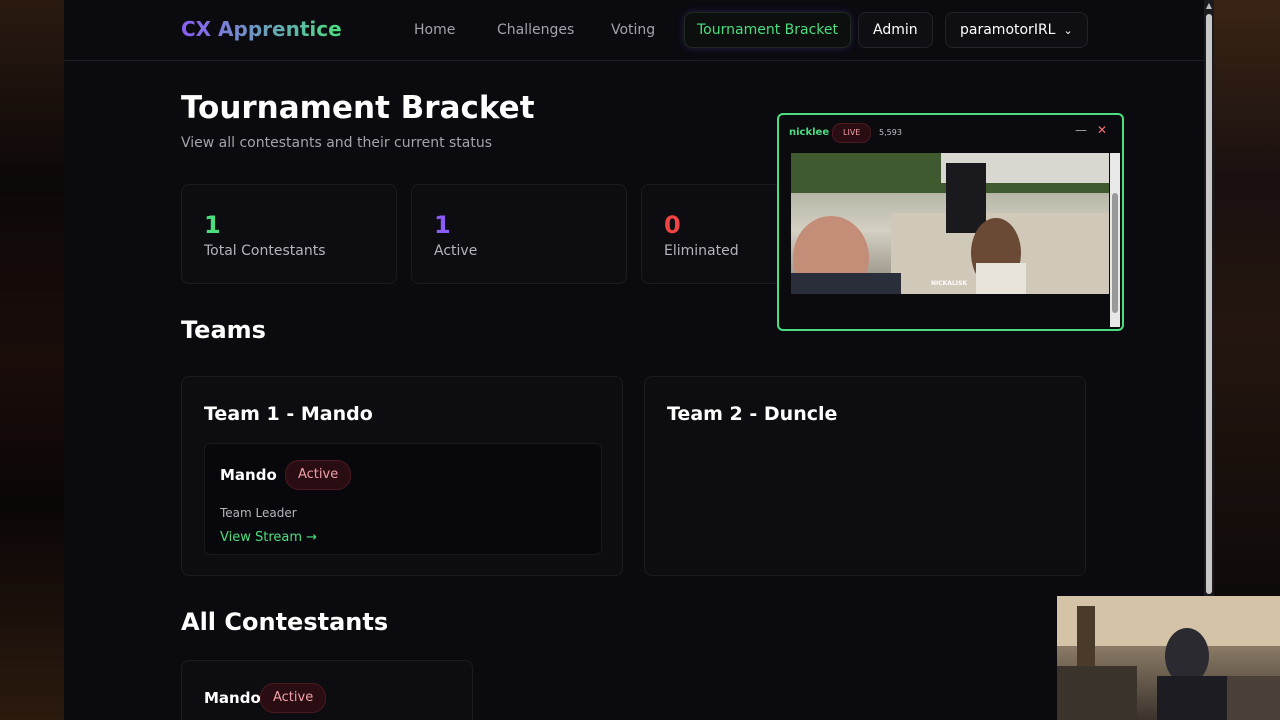 The height and width of the screenshot is (720, 1280). What do you see at coordinates (232, 698) in the screenshot?
I see `contestant-name: Mando` at bounding box center [232, 698].